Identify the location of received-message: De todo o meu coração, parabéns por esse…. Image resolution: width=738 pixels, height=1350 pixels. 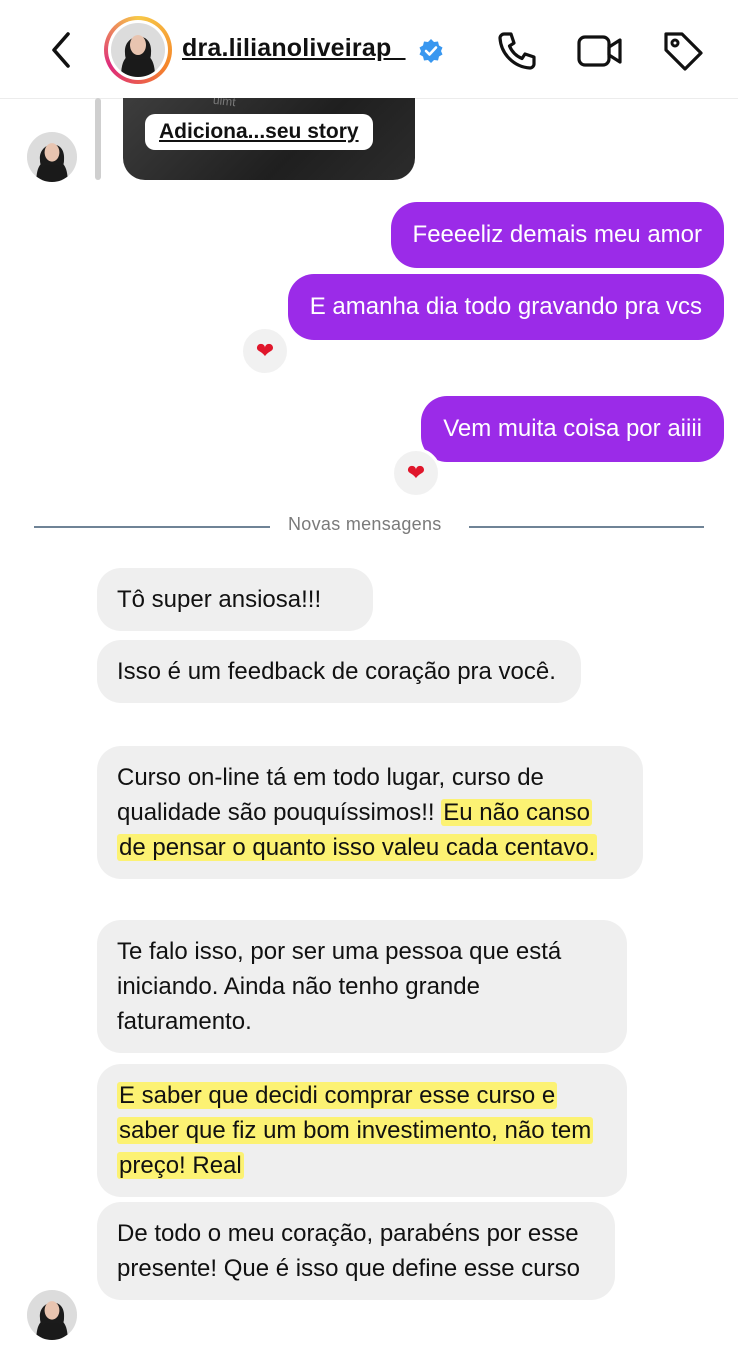
(356, 1251).